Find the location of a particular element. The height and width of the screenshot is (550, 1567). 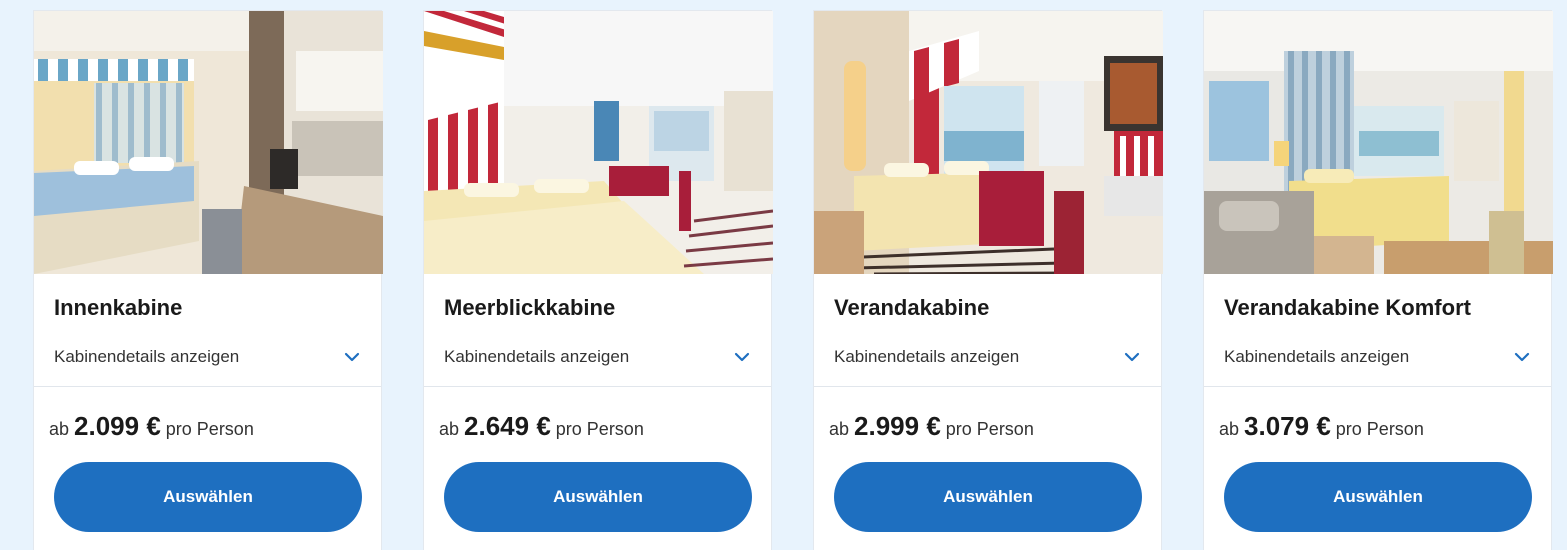

cabin-title: Verandakabine Komfort is located at coordinates (1347, 307).